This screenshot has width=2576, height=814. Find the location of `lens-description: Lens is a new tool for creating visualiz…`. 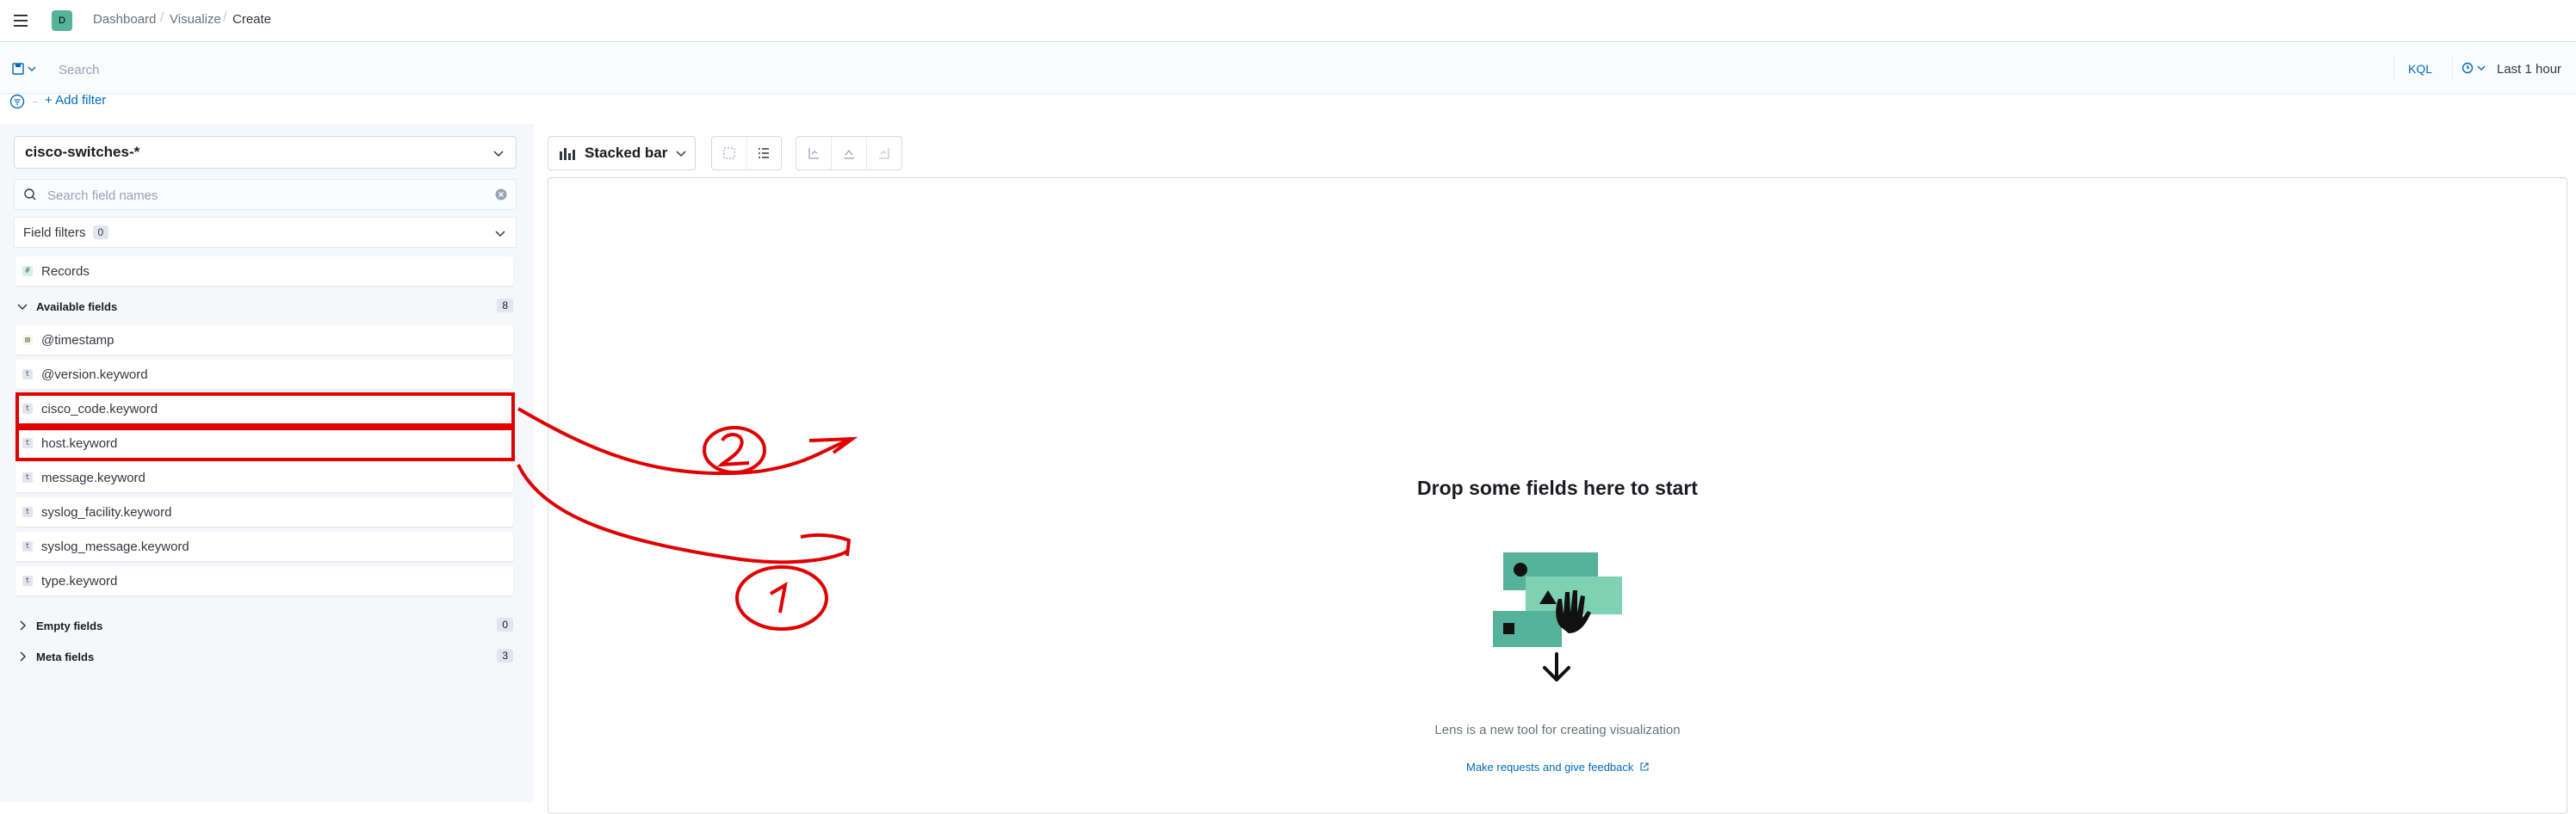

lens-description: Lens is a new tool for creating visualiz… is located at coordinates (1558, 730).